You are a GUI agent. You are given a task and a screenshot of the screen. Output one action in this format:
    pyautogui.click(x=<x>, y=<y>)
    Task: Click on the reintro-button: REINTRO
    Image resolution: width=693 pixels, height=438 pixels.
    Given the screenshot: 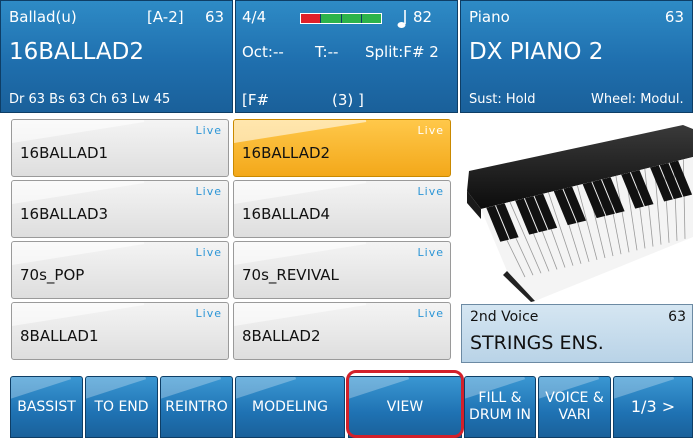 What is the action you would take?
    pyautogui.click(x=196, y=407)
    